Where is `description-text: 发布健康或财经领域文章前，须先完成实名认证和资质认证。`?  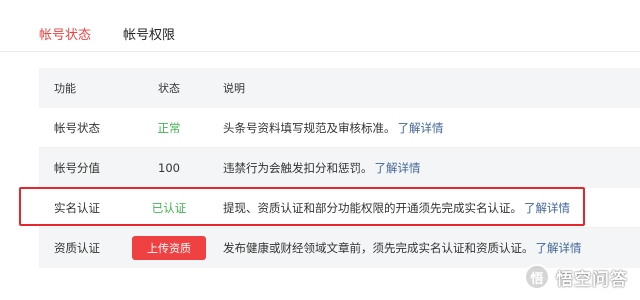 description-text: 发布健康或财经领域文章前，须先完成实名认证和资质认证。 is located at coordinates (378, 248).